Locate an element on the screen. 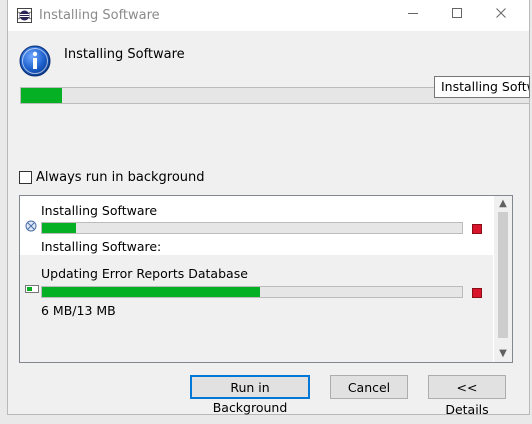  job-name: Updating Error Reports Database is located at coordinates (144, 273).